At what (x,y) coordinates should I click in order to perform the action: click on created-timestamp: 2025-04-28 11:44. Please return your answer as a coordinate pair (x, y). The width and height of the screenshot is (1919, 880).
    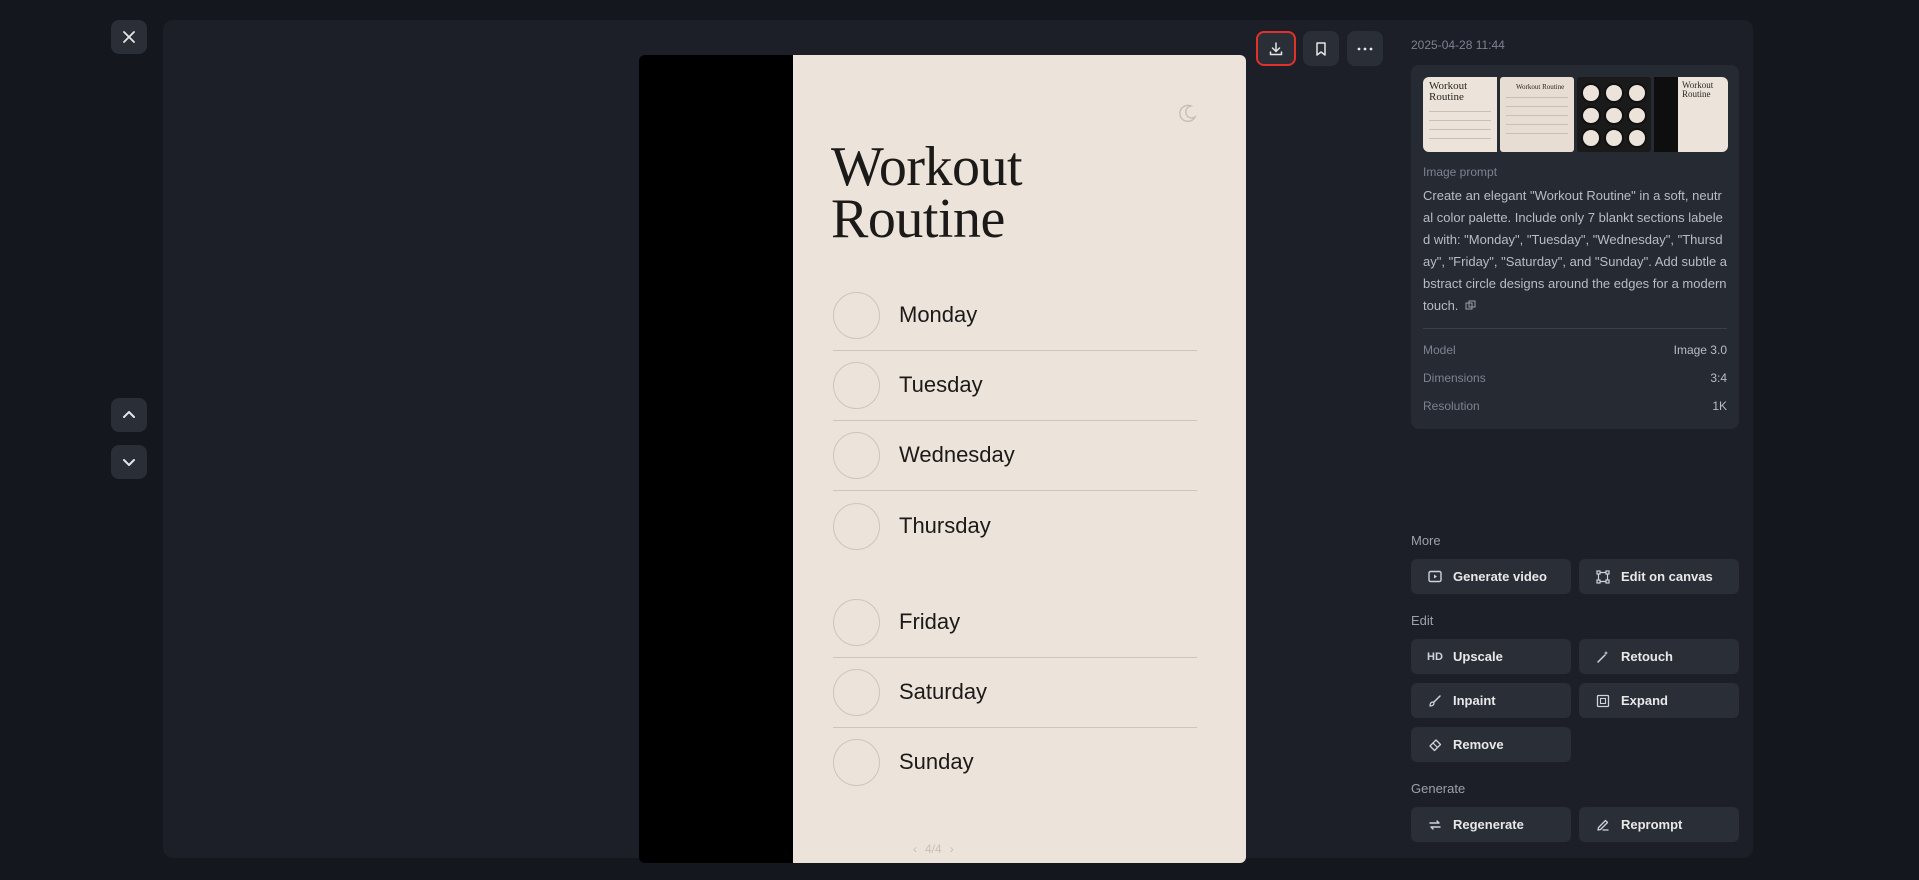
    Looking at the image, I should click on (1458, 45).